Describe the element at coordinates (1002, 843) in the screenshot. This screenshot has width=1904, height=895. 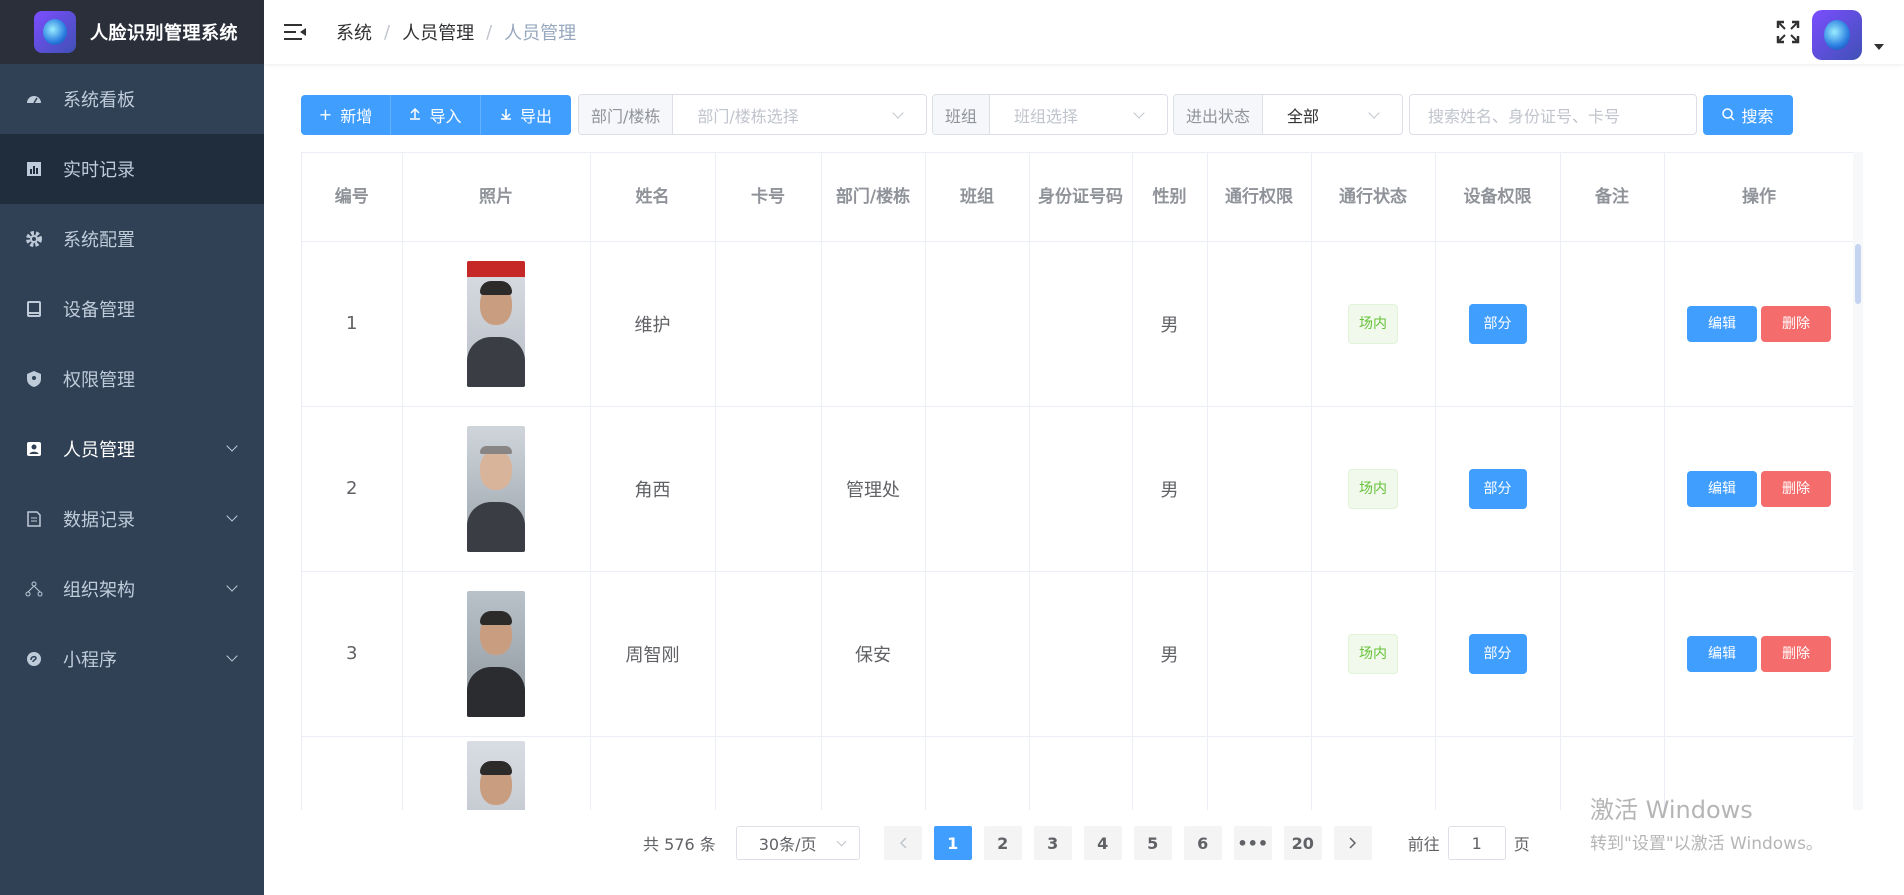
I see `page-button: 2` at that location.